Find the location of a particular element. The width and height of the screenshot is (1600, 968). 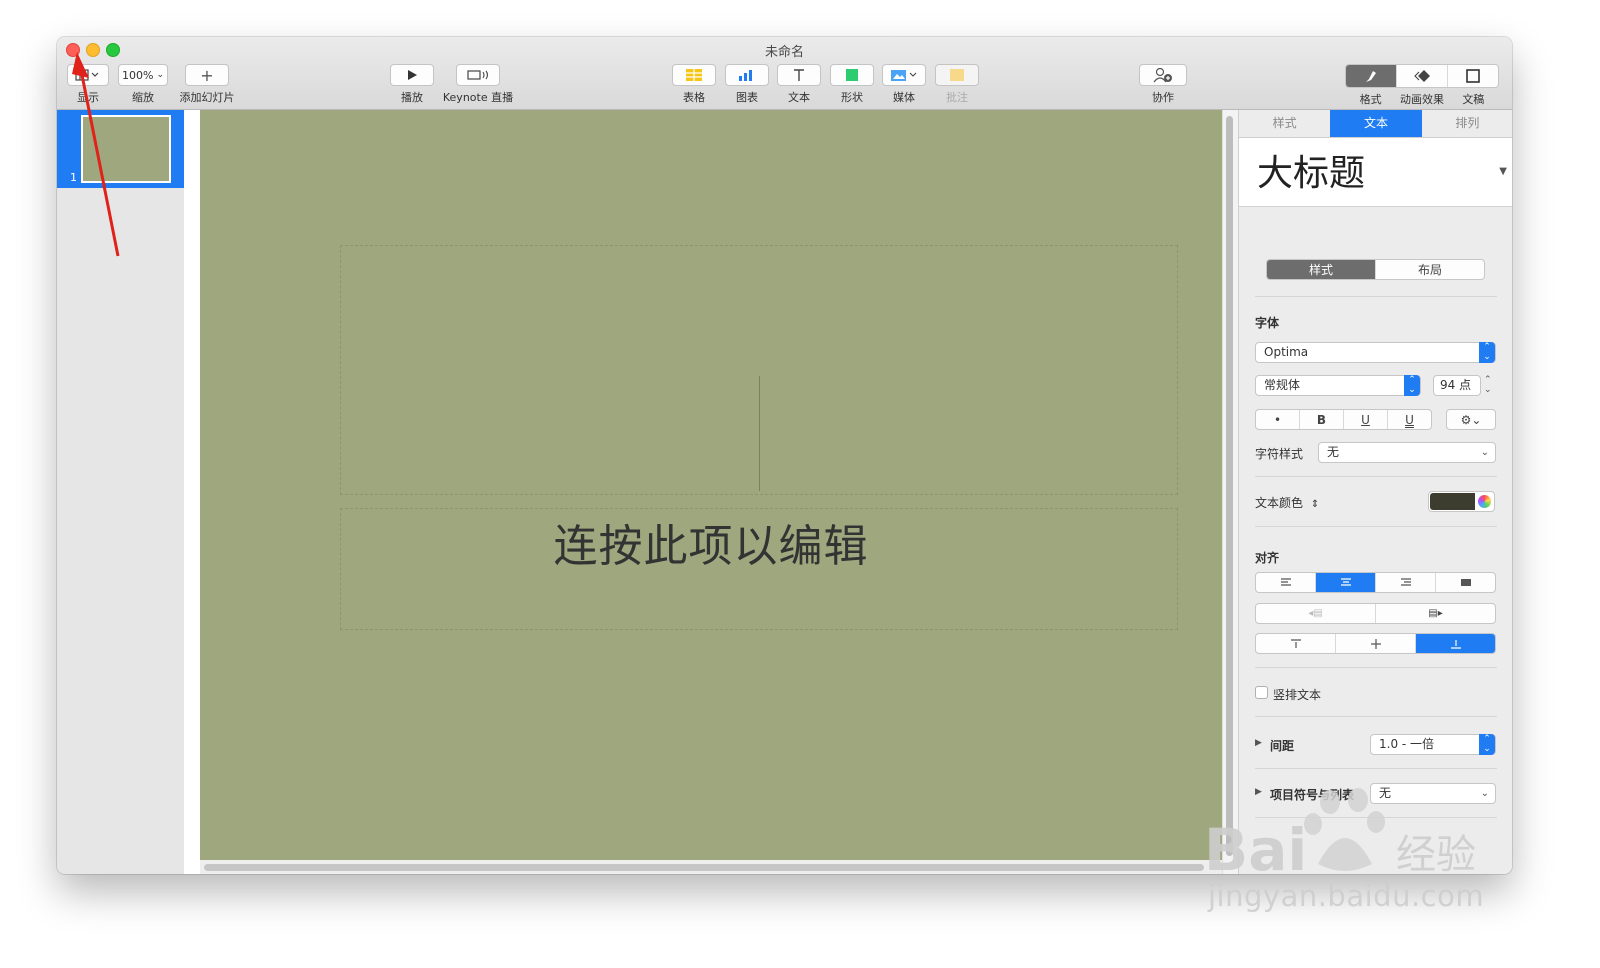

format-label: 格式 is located at coordinates (1370, 99).